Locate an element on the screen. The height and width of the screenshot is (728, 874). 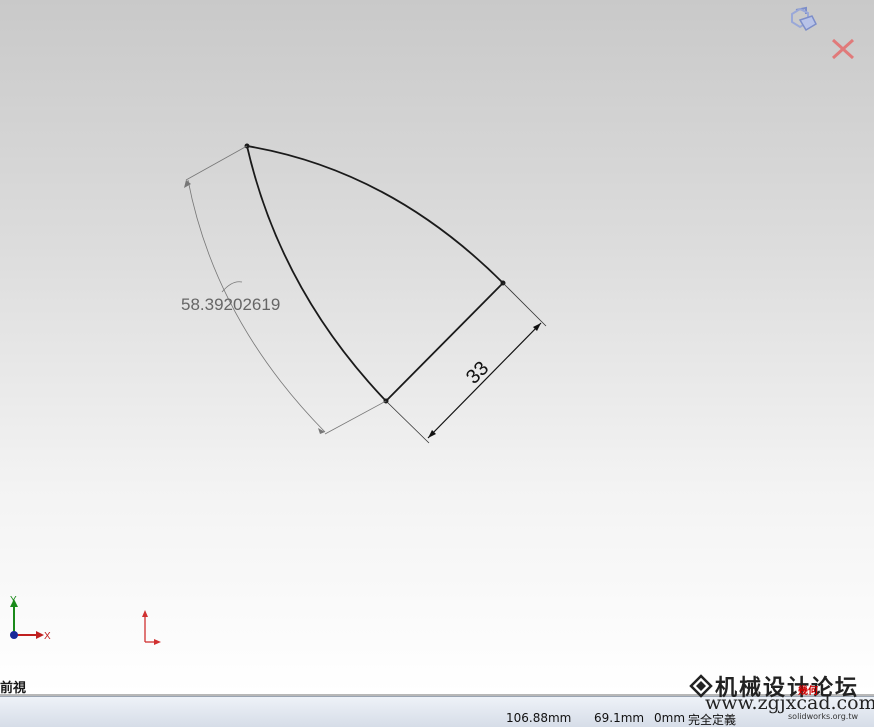
cancel-sketch-icon is located at coordinates (843, 49).